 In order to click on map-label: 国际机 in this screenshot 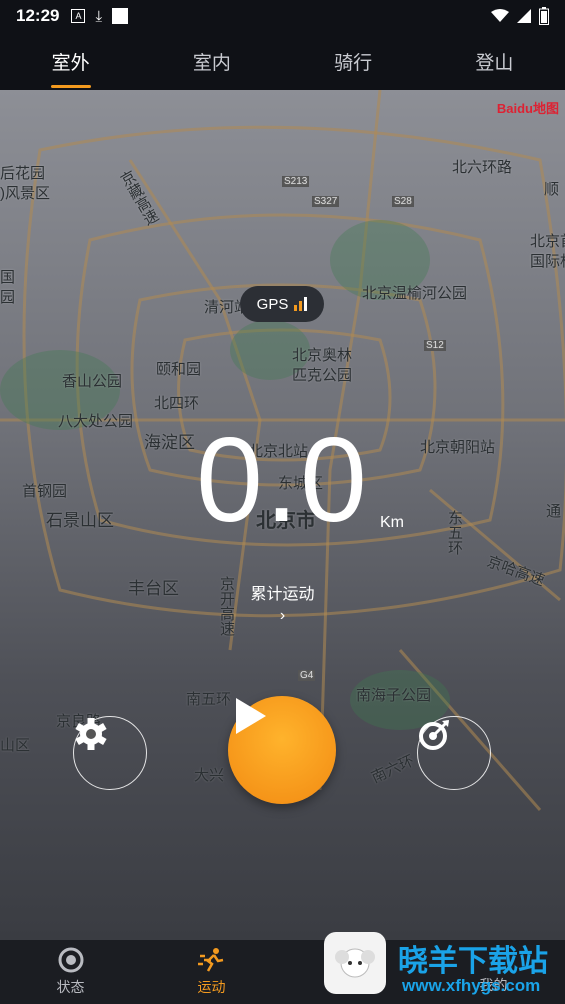, I will do `click(547, 261)`.